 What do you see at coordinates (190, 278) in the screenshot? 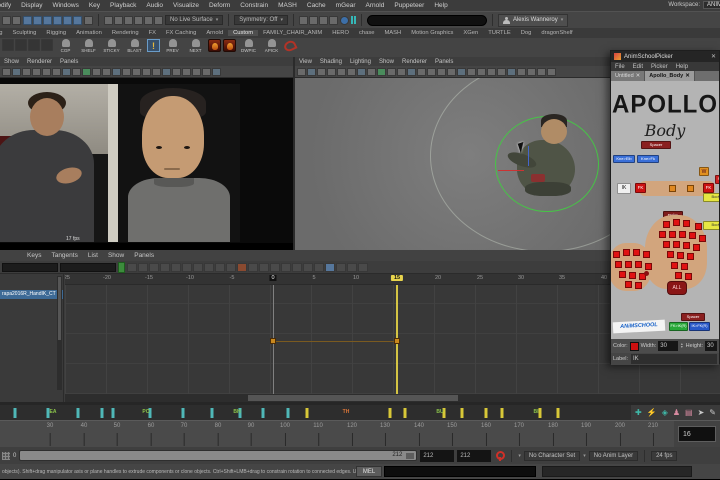
I see `ruler-tick: -10` at bounding box center [190, 278].